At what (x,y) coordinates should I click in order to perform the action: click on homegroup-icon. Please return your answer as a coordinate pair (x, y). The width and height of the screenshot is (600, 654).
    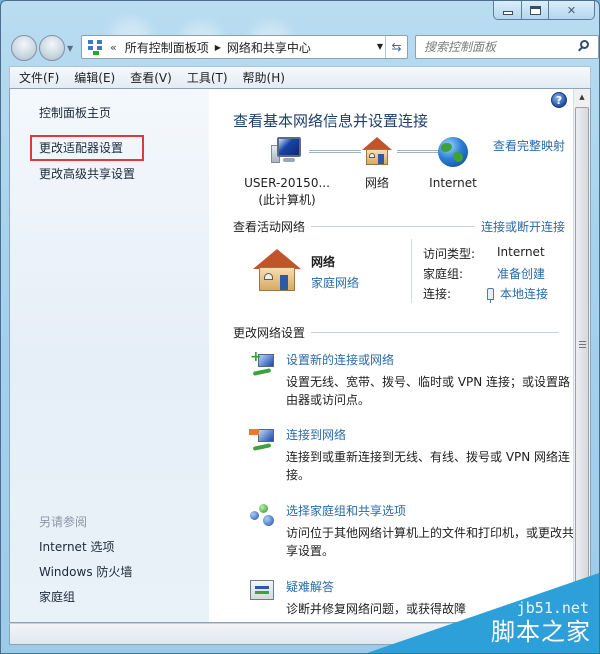
    Looking at the image, I should click on (262, 515).